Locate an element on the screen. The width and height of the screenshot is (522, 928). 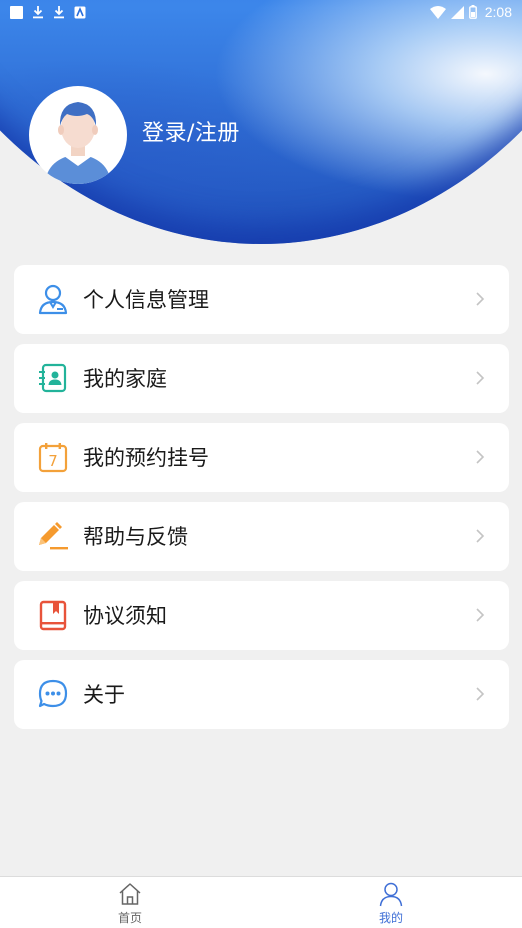
calendar-icon: 7 is located at coordinates (53, 457).